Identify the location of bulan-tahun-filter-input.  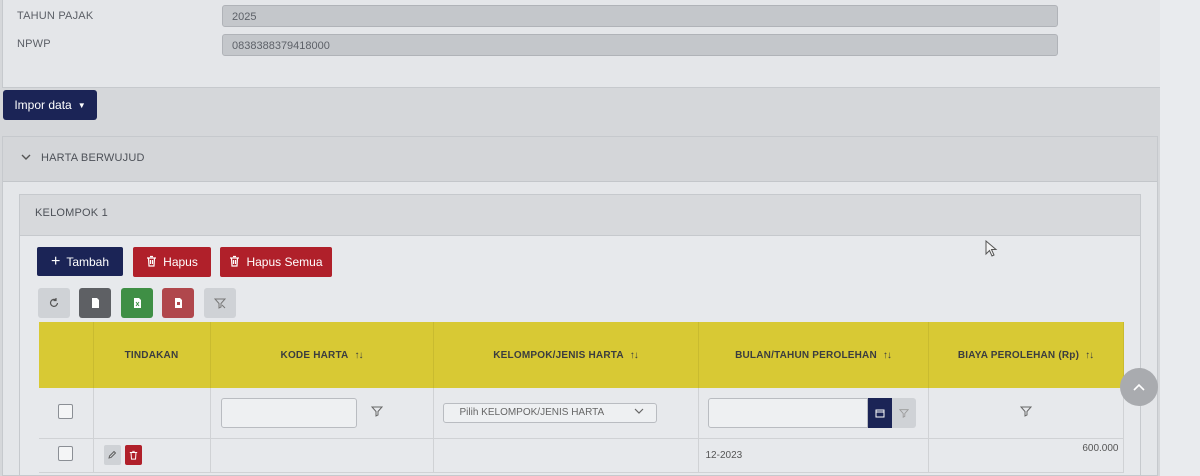
(787, 412).